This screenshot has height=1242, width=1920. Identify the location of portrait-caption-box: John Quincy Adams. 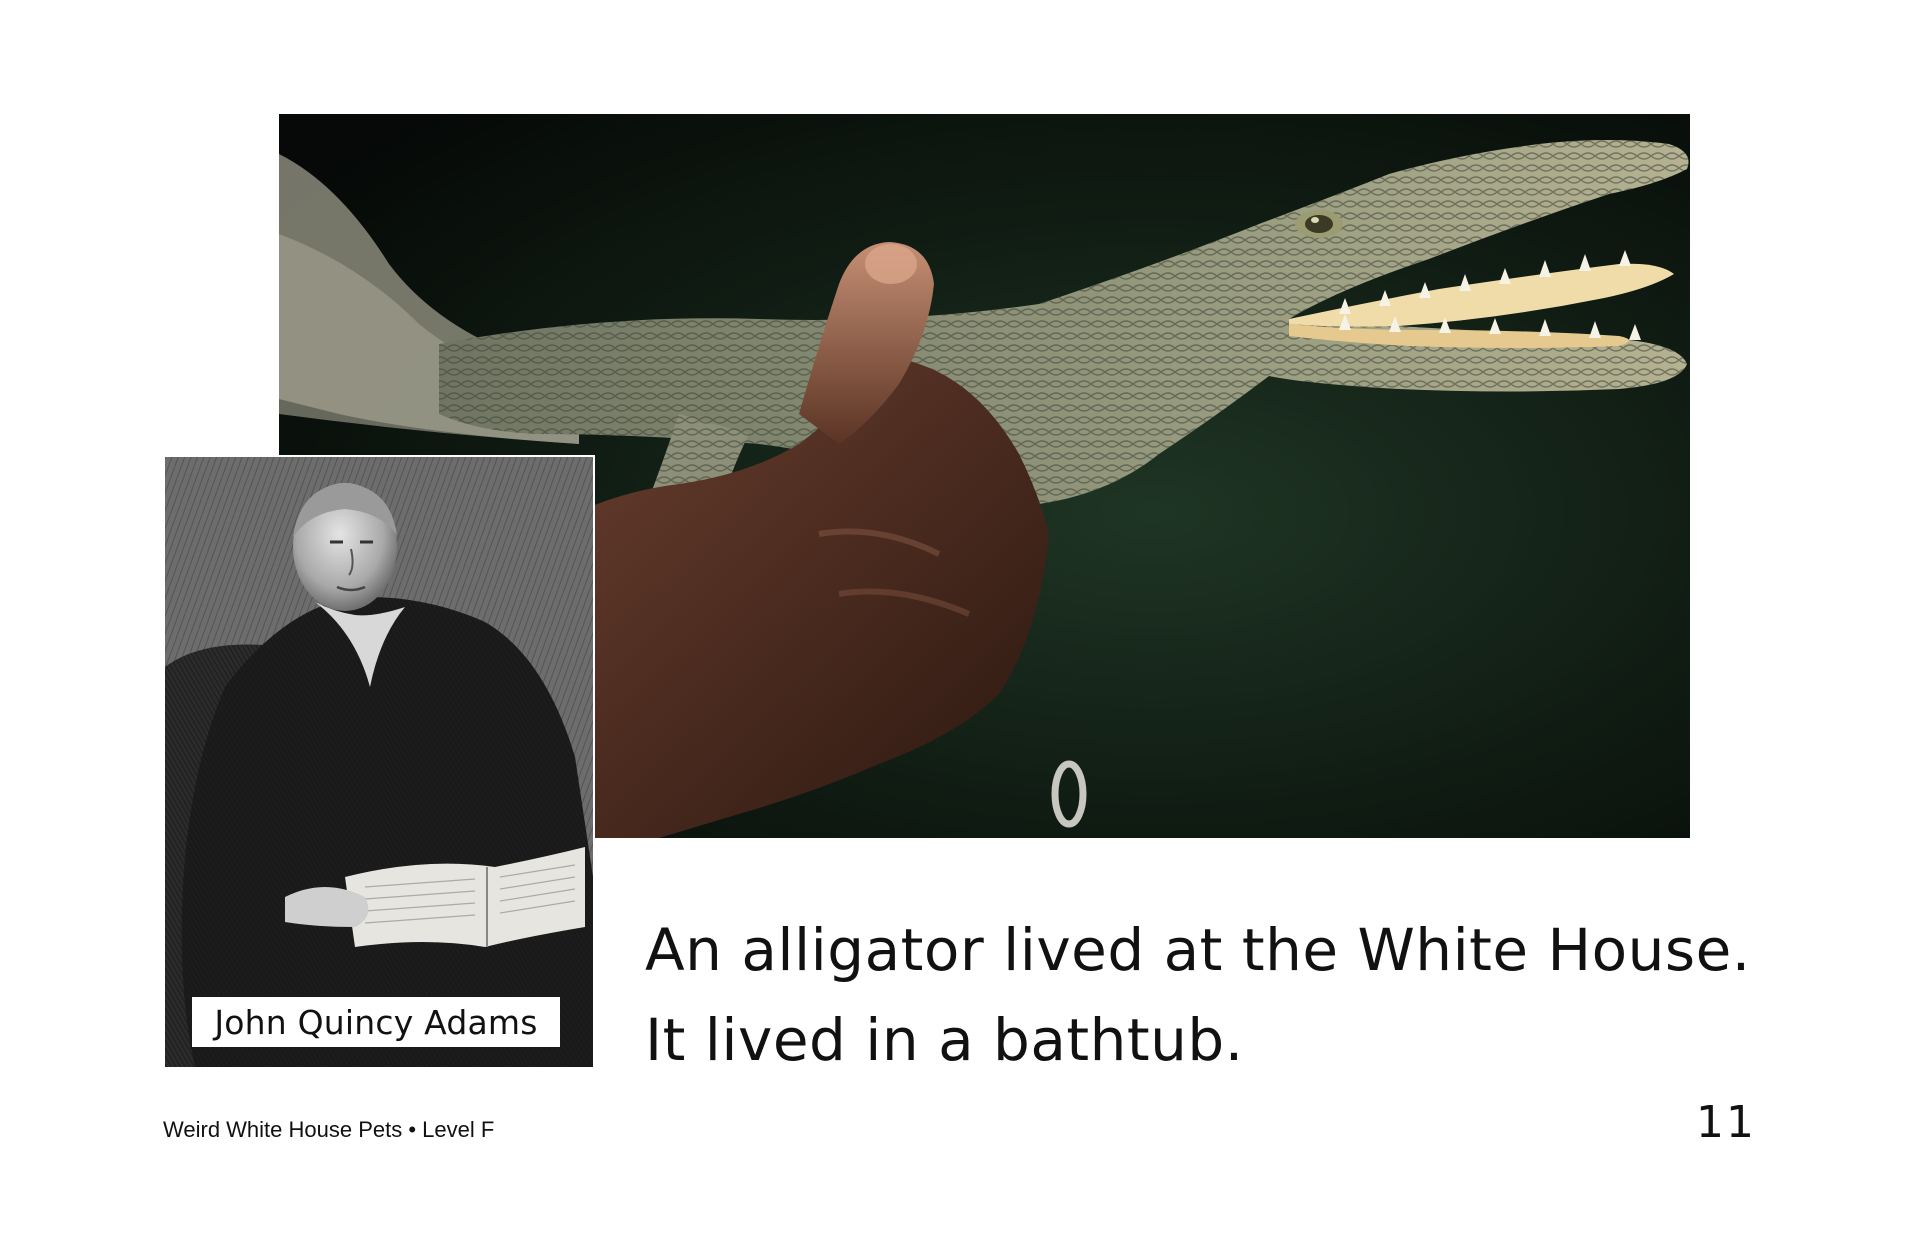
(376, 1022).